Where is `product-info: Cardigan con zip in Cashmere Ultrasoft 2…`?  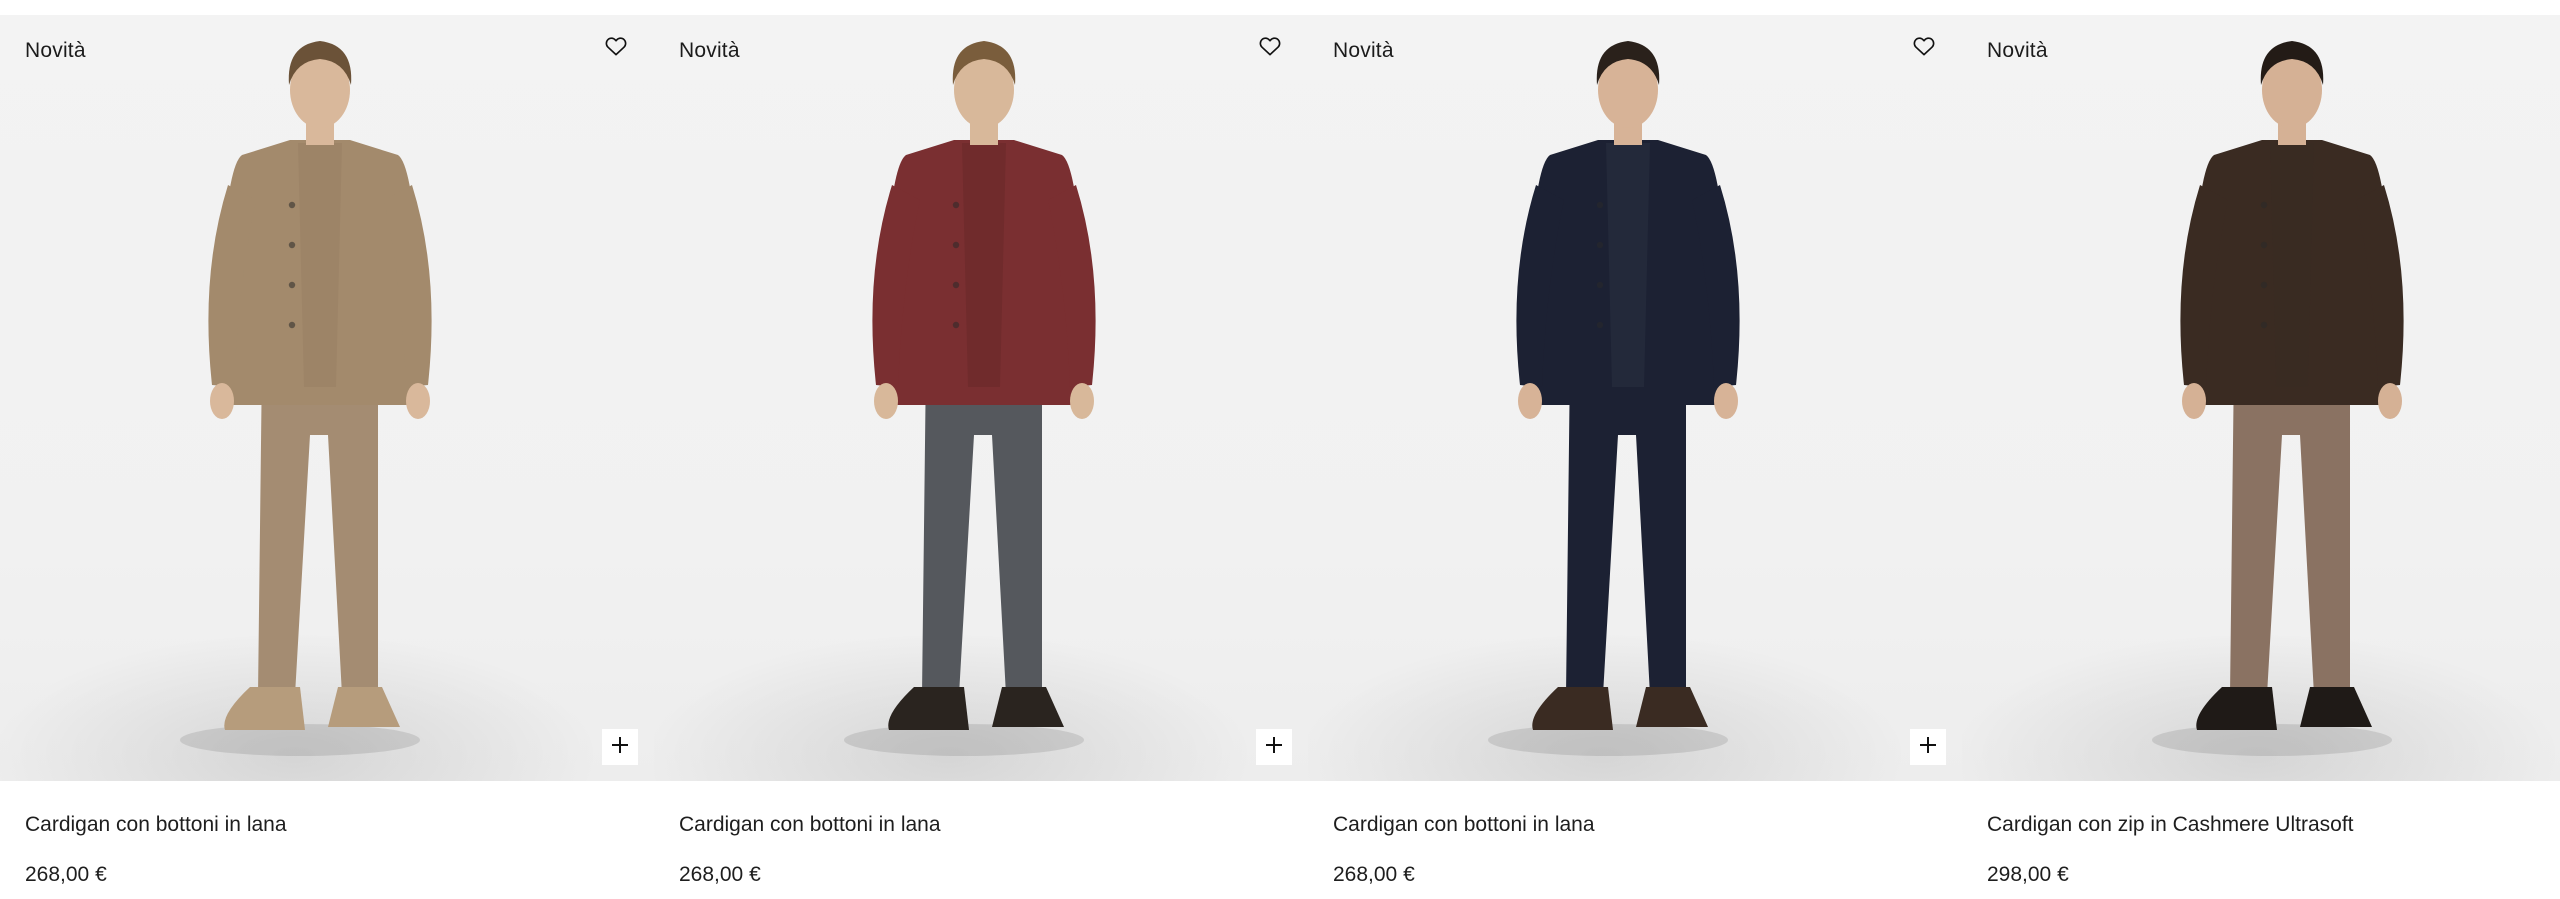 product-info: Cardigan con zip in Cashmere Ultrasoft 2… is located at coordinates (2261, 850).